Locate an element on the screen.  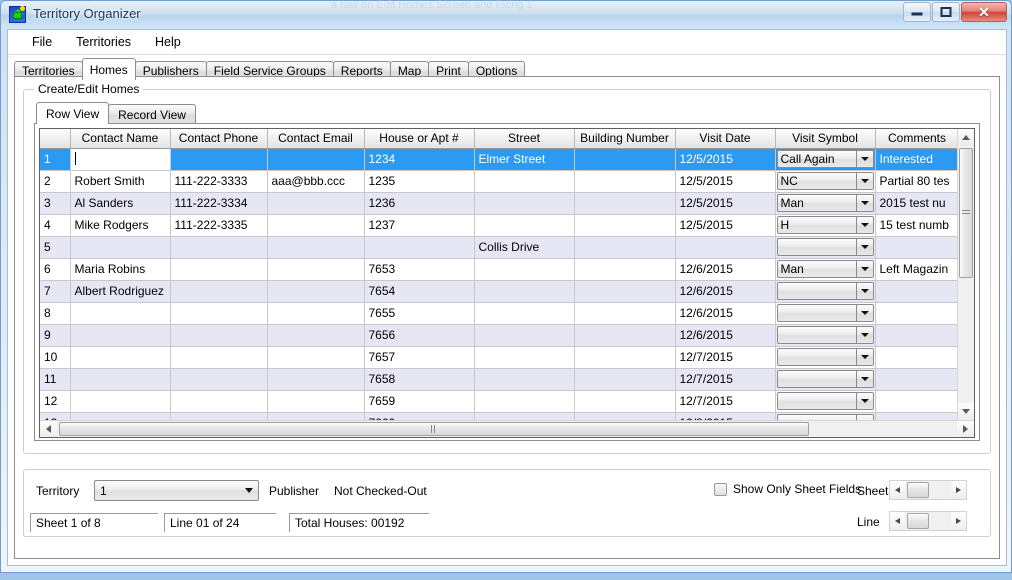
table-row: 11 7658 12/7/2015 is located at coordinates (500, 379).